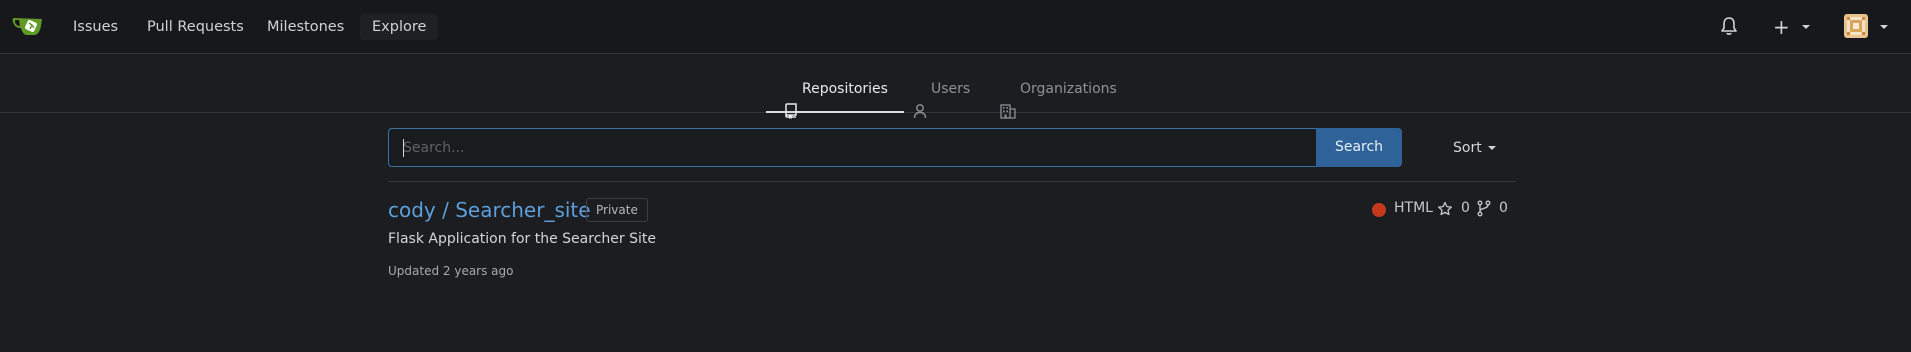  What do you see at coordinates (1465, 208) in the screenshot?
I see `star-count: 0` at bounding box center [1465, 208].